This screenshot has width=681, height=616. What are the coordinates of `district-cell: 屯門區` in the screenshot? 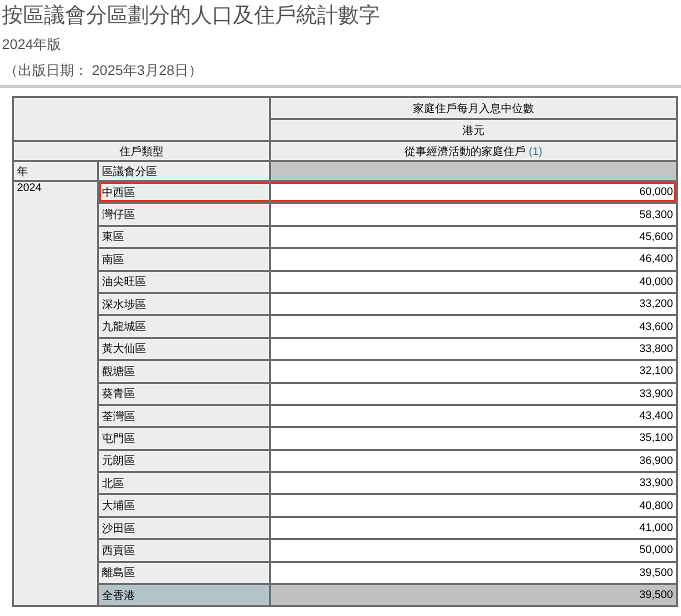 It's located at (184, 438).